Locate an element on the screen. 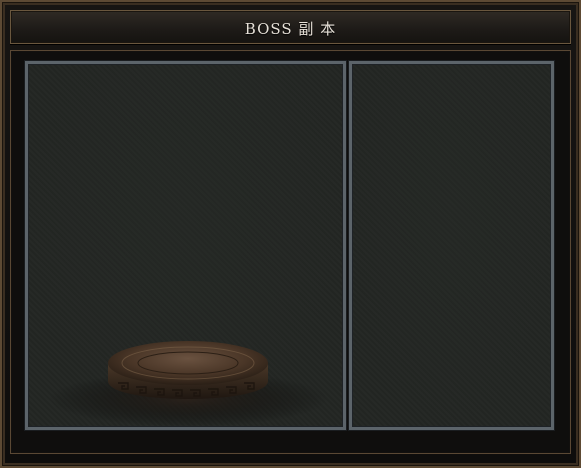 The width and height of the screenshot is (581, 468). title-bar: BOSS 副 本 is located at coordinates (290, 27).